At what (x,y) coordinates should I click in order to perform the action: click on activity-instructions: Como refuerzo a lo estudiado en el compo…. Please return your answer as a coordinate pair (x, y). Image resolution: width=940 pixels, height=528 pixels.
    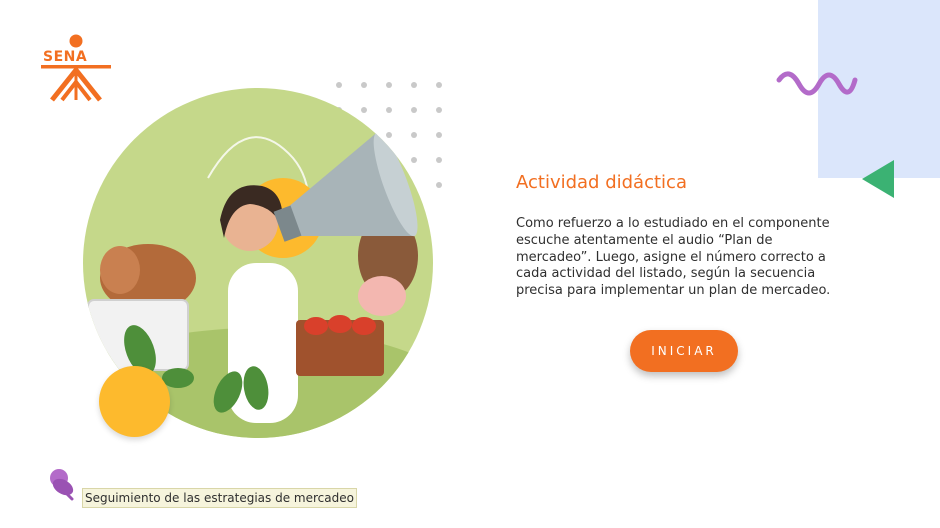
    Looking at the image, I should click on (673, 257).